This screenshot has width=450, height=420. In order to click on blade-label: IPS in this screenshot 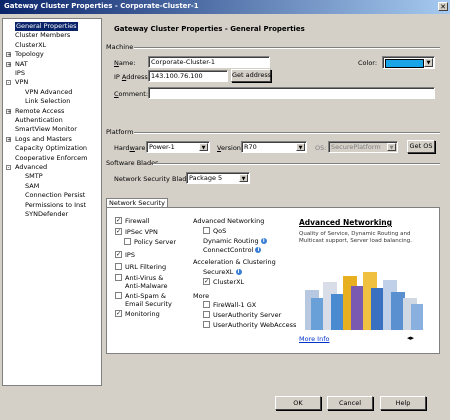, I will do `click(130, 255)`.